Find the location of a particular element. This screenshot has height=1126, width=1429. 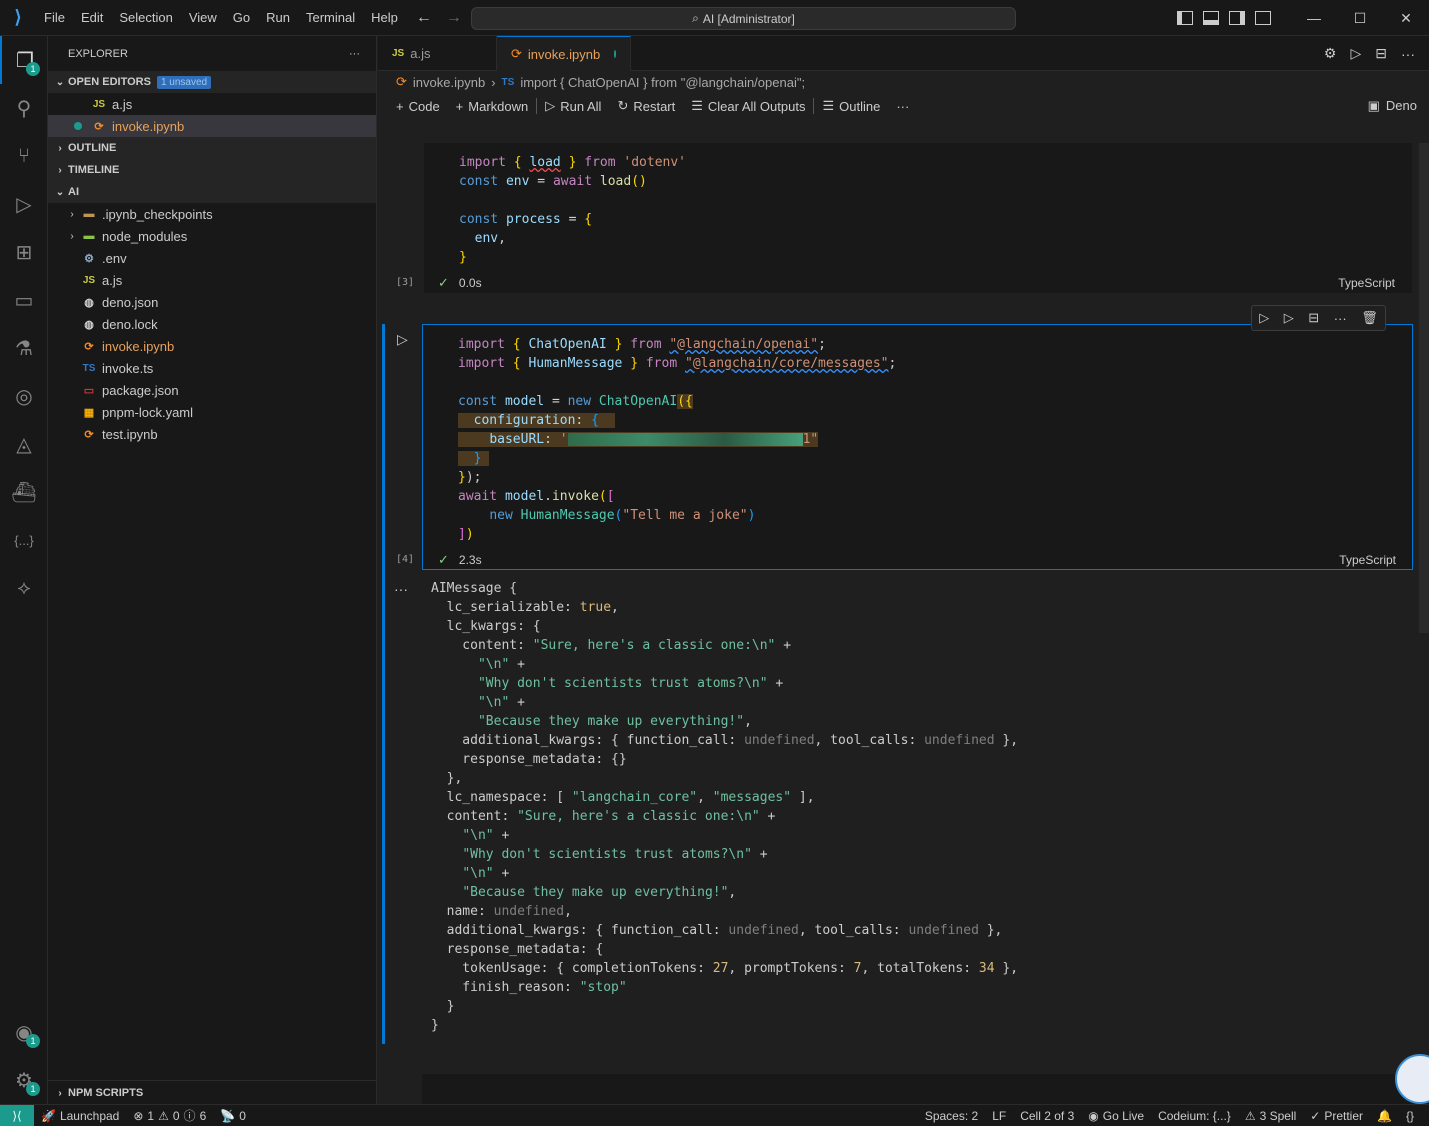

tree-item-folder: › ▬ node_modules is located at coordinates (212, 236).